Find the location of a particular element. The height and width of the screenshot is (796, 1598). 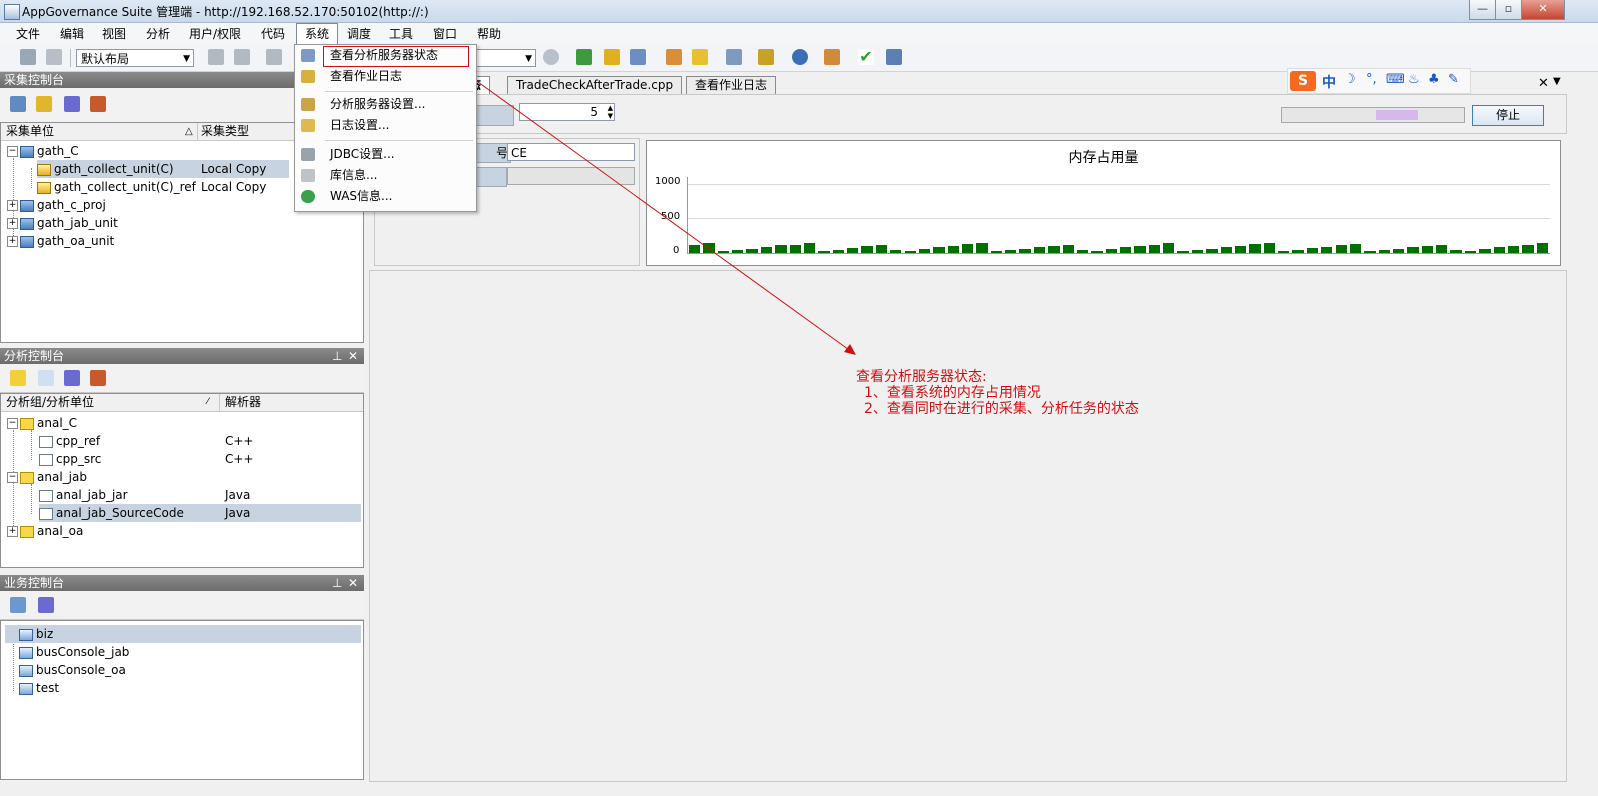

skin-icon: ♣ is located at coordinates (1434, 79).